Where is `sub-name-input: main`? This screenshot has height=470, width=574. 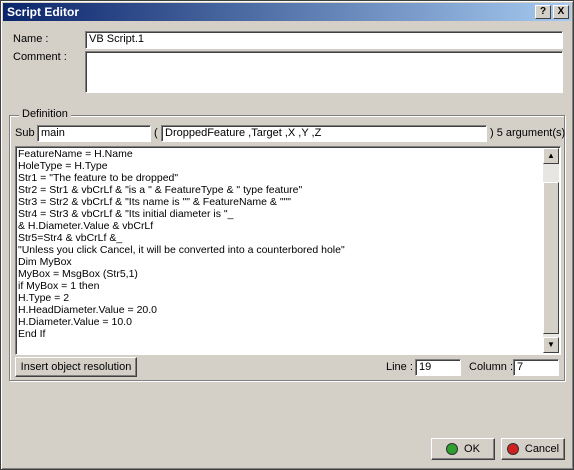 sub-name-input: main is located at coordinates (94, 133).